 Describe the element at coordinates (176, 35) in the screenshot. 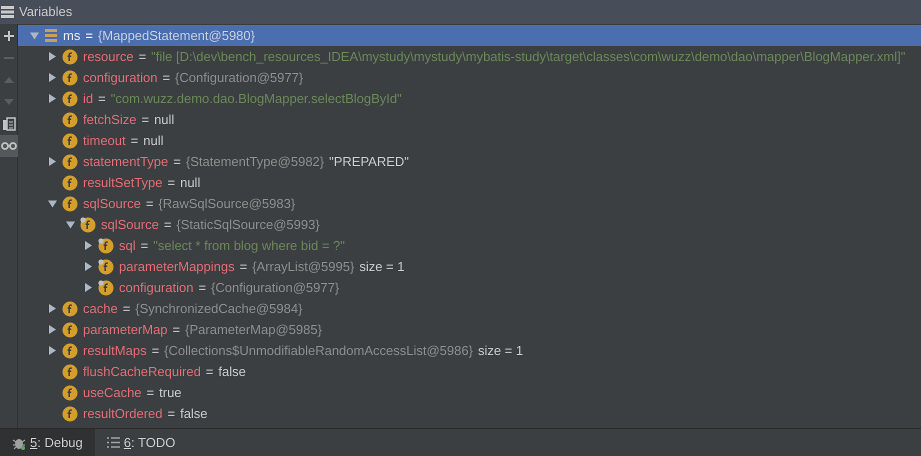

I see `variable-value: {MappedStatement@5980}` at that location.